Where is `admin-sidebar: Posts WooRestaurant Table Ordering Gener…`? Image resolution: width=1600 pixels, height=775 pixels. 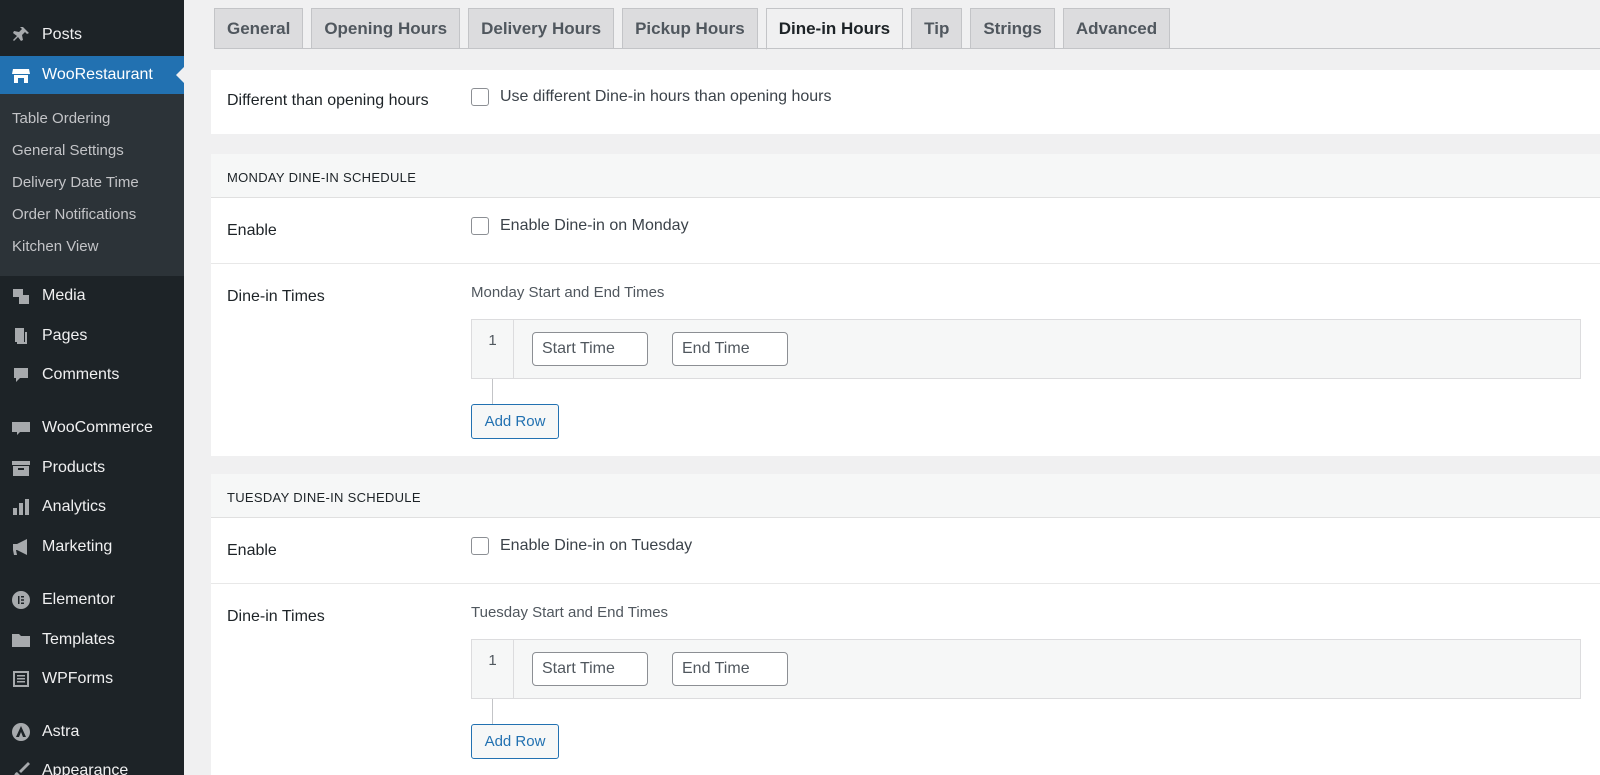 admin-sidebar: Posts WooRestaurant Table Ordering Gener… is located at coordinates (92, 387).